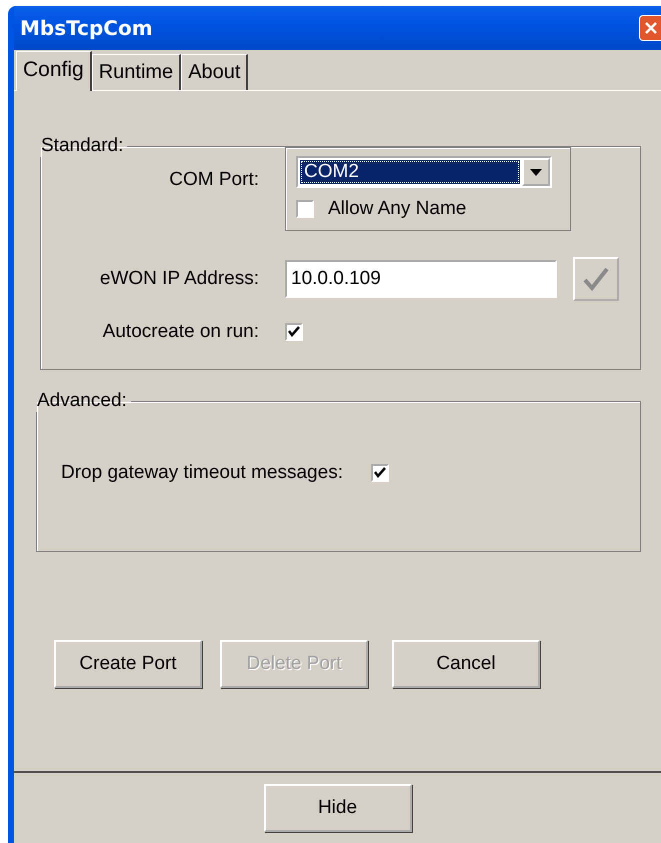 The image size is (661, 843). Describe the element at coordinates (178, 279) in the screenshot. I see `ip-address-label: eWON IP Address:` at that location.